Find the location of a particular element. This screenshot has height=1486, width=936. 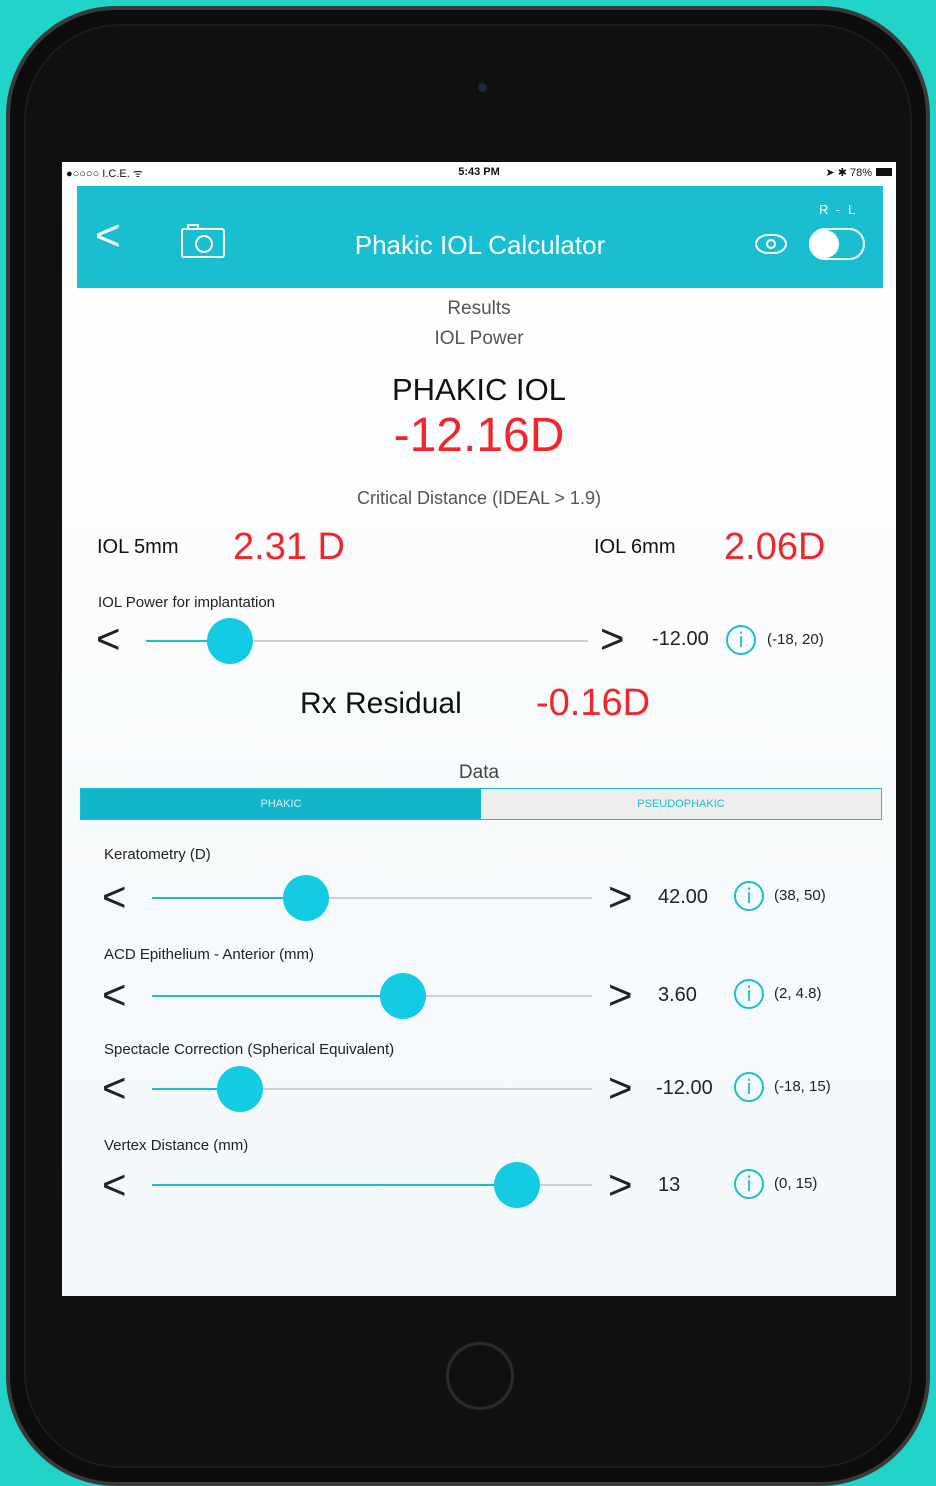

slider-value: -12.00 is located at coordinates (684, 1088).